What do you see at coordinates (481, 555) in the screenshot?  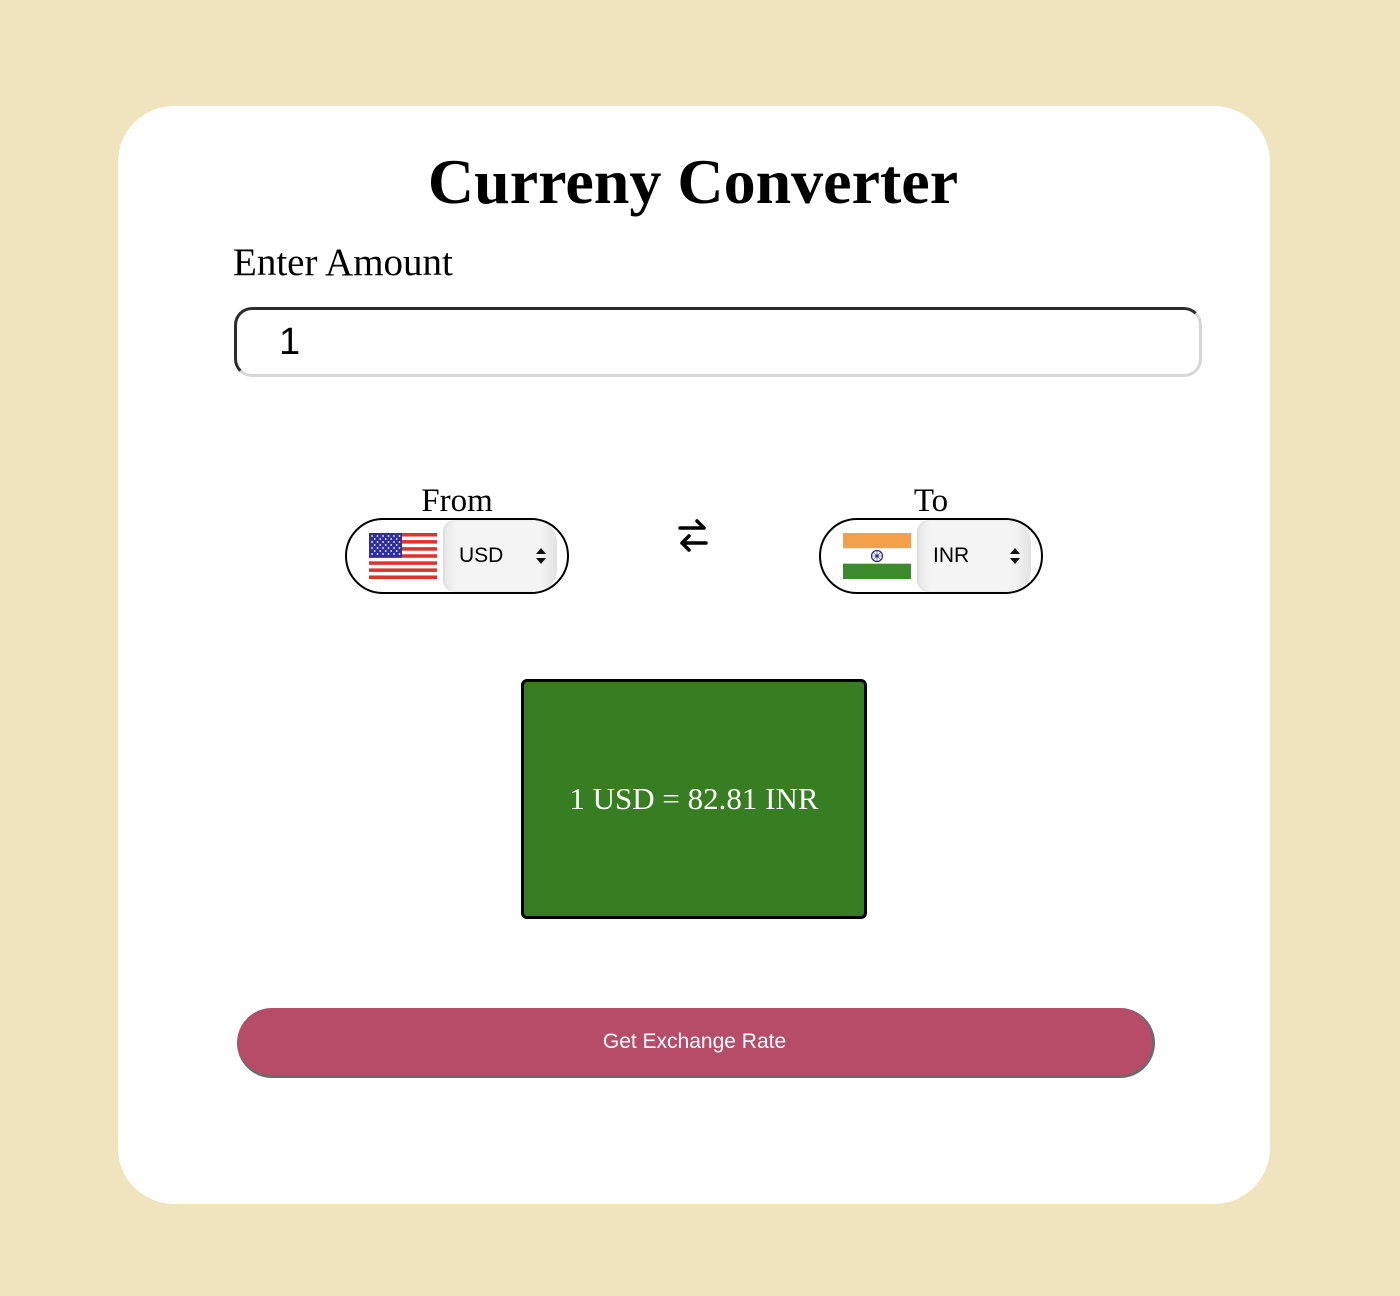 I see `from-currency-value: USD` at bounding box center [481, 555].